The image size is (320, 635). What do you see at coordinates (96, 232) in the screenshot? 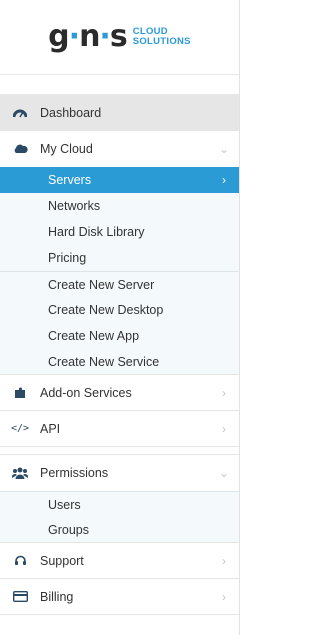
I see `subnav-hdl-label: Hard Disk Library` at bounding box center [96, 232].